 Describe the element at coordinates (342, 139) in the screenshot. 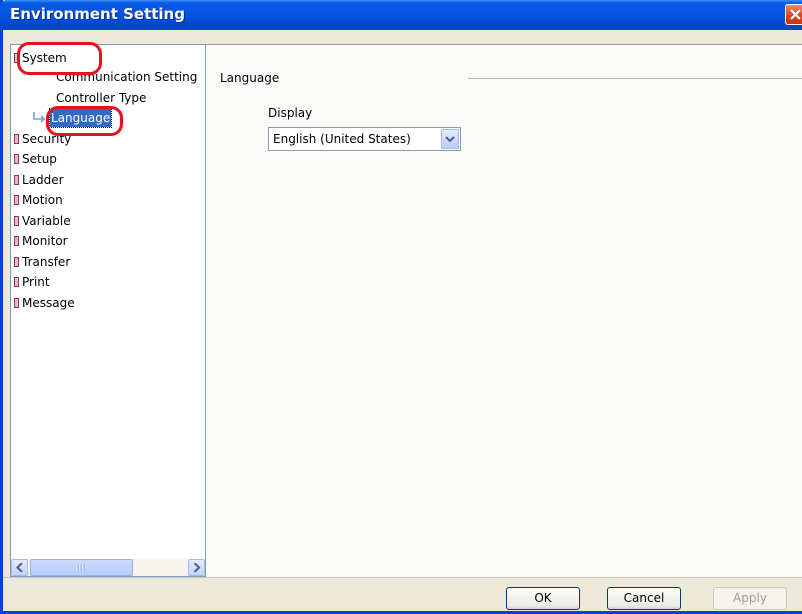

I see `display-language-value: English (United States)` at that location.